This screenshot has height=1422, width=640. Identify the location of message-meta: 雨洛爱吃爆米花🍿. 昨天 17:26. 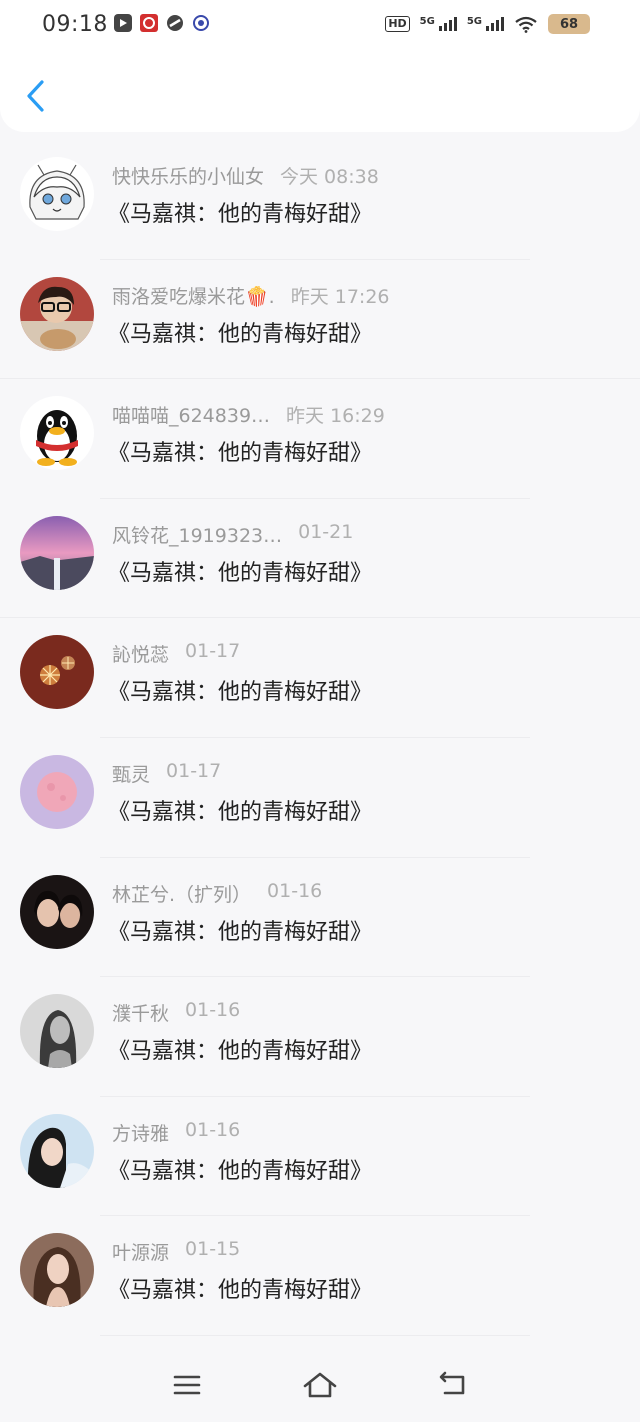
(251, 295).